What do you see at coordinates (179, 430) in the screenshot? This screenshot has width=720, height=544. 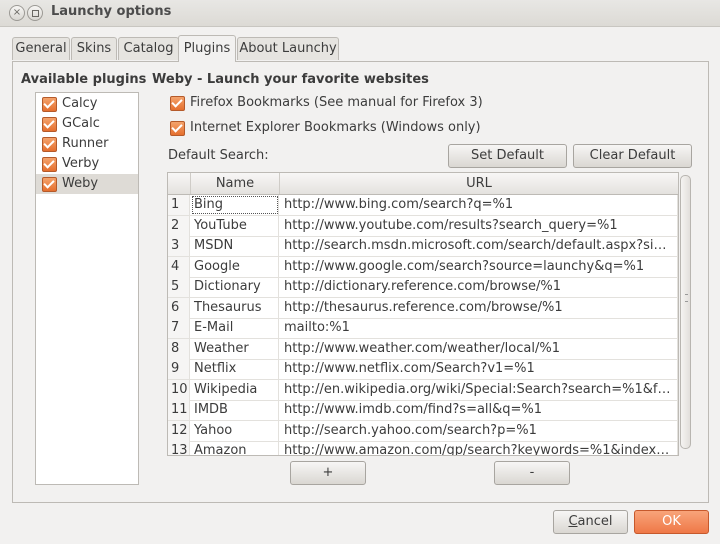 I see `row-number: 12` at bounding box center [179, 430].